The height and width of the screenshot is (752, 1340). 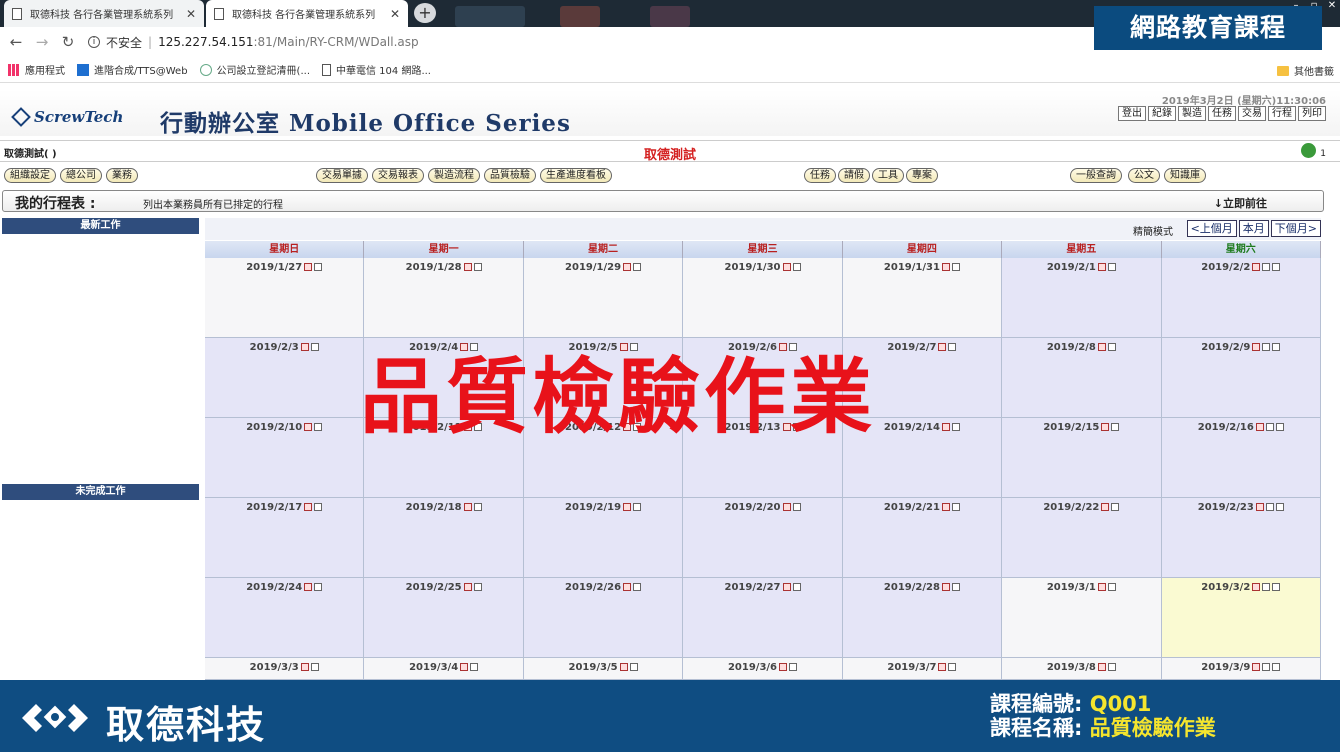 What do you see at coordinates (1071, 667) in the screenshot?
I see `calendar-date: 2019/3/8` at bounding box center [1071, 667].